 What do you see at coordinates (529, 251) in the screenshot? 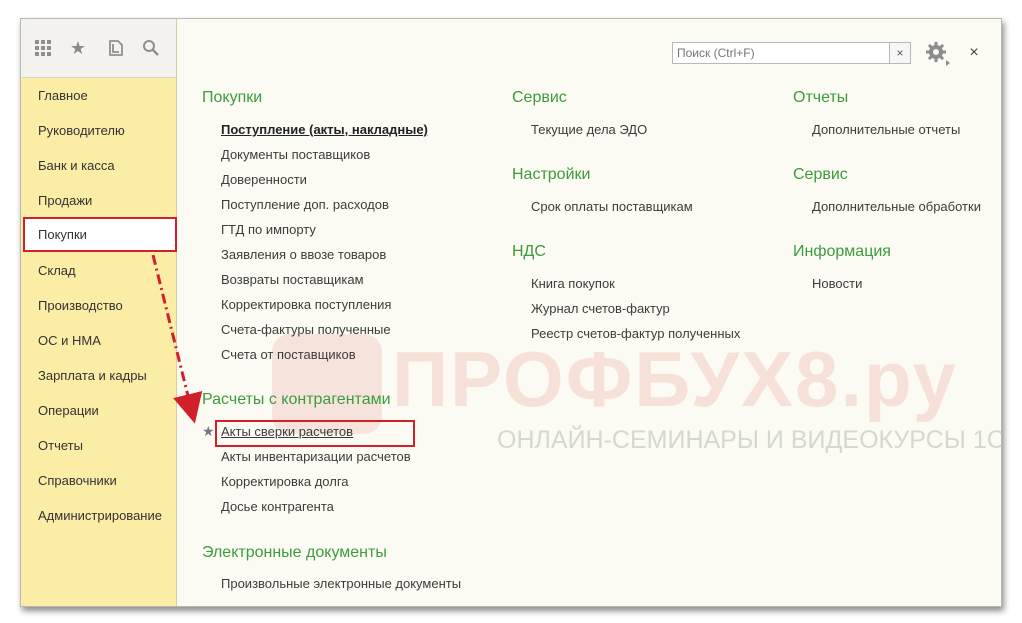
I see `section-title-vat: НДС` at bounding box center [529, 251].